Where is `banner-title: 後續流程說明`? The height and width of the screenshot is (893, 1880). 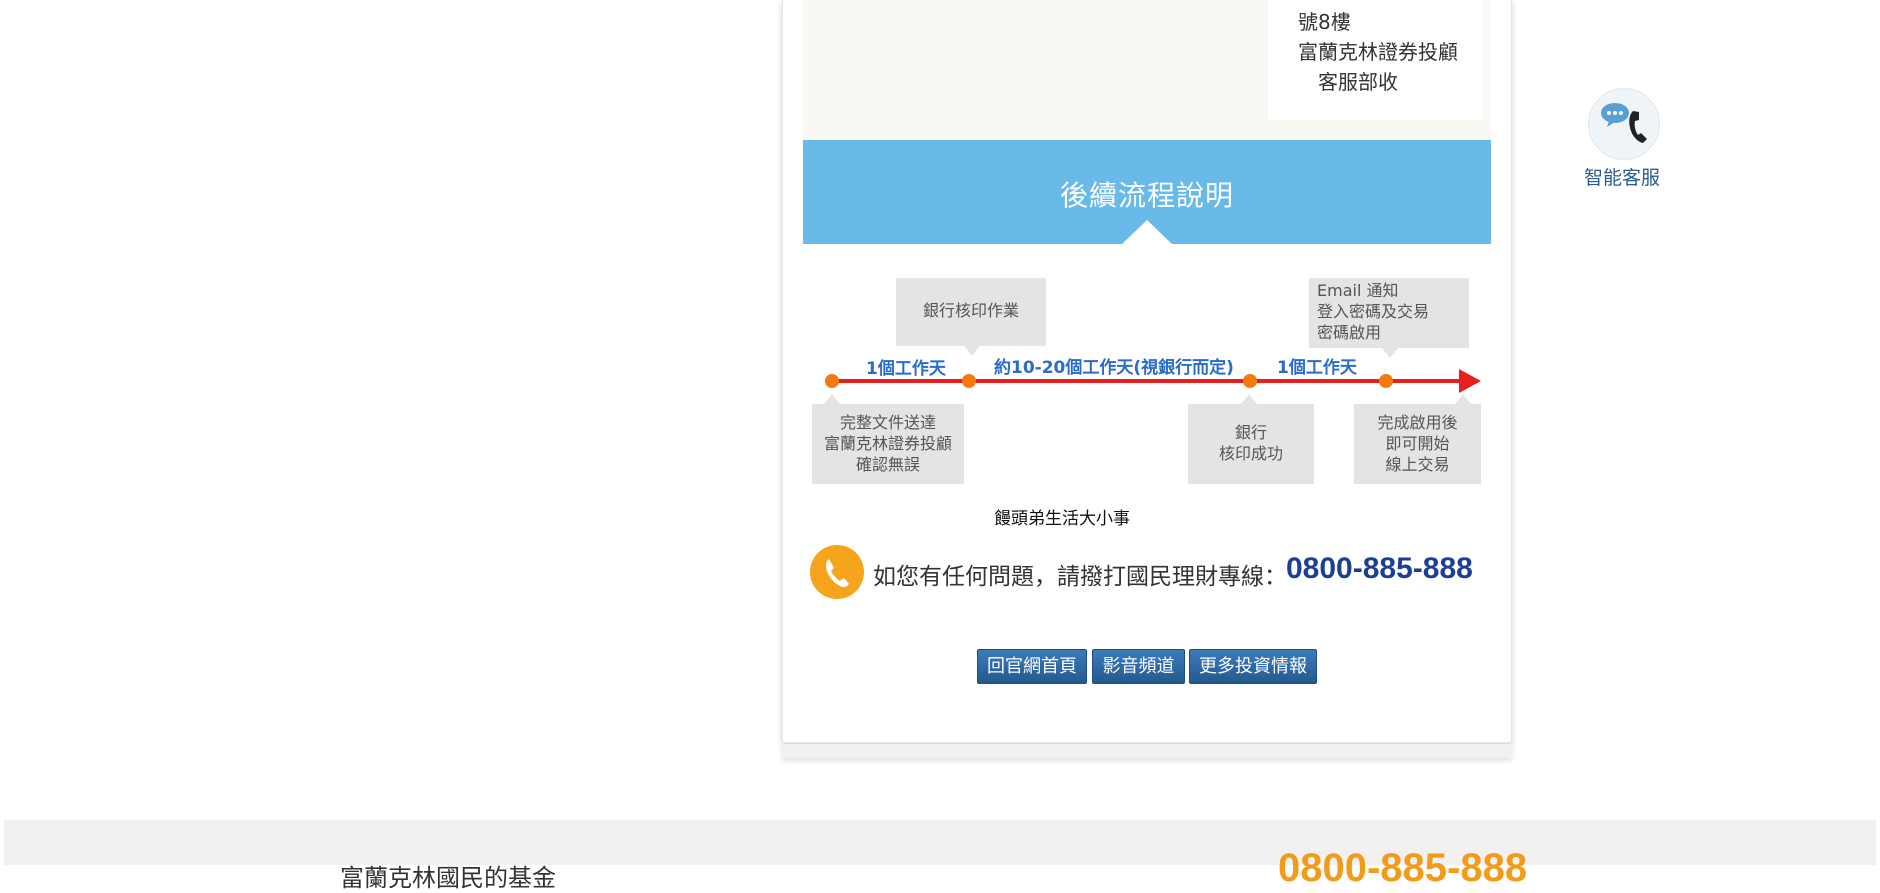
banner-title: 後續流程說明 is located at coordinates (1146, 195).